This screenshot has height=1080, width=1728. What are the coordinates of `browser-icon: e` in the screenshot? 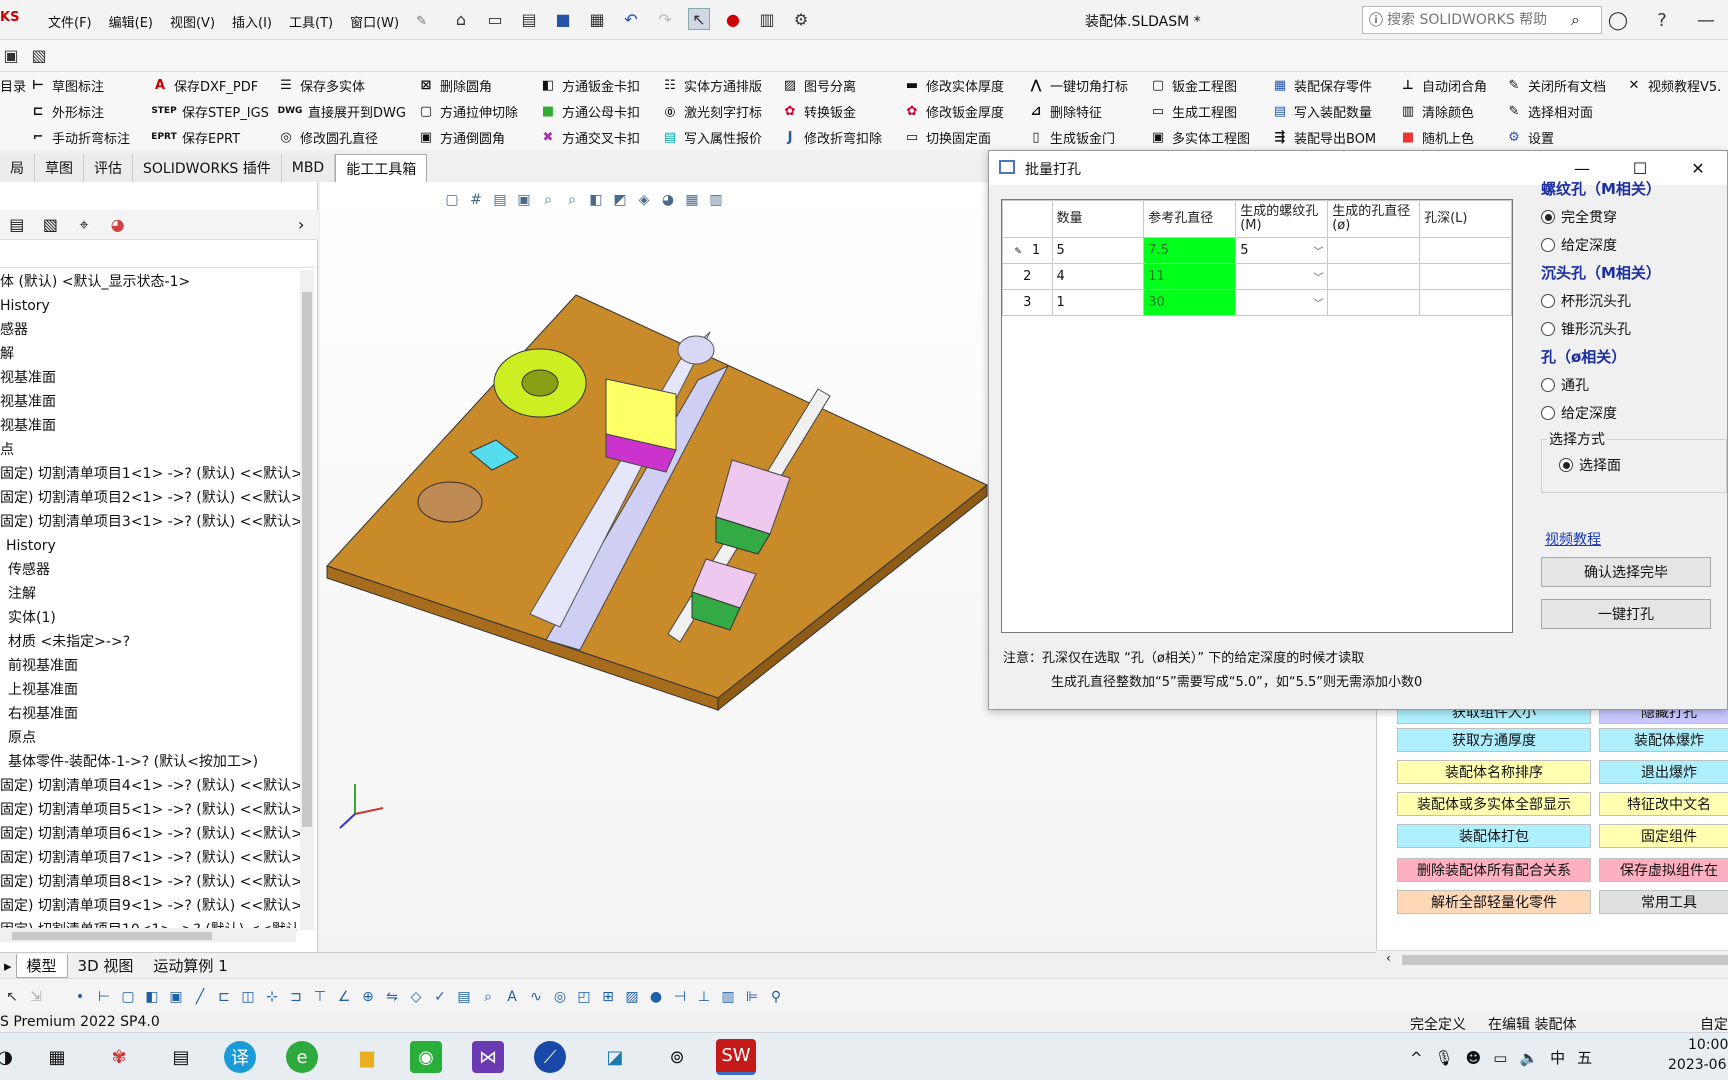 It's located at (302, 1057).